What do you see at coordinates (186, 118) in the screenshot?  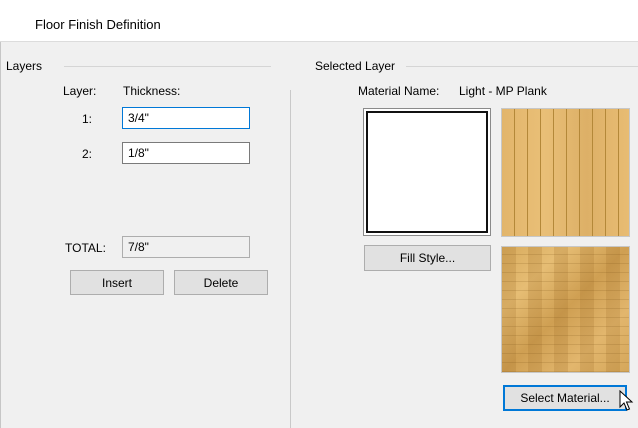 I see `layer-1-thickness-input` at bounding box center [186, 118].